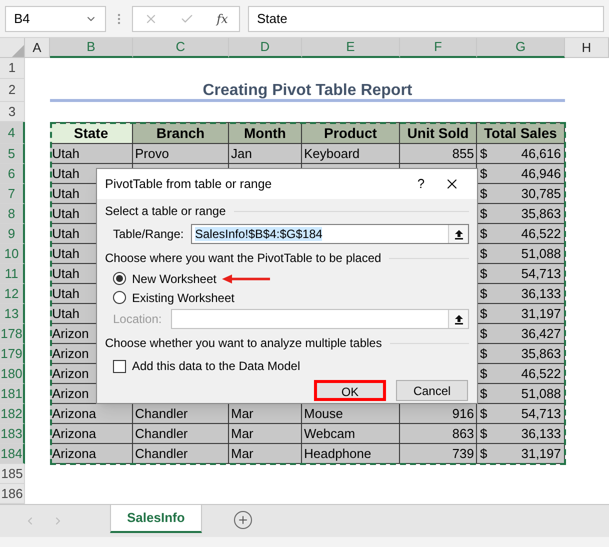 The width and height of the screenshot is (609, 547). What do you see at coordinates (12, 454) in the screenshot?
I see `row-number: 184` at bounding box center [12, 454].